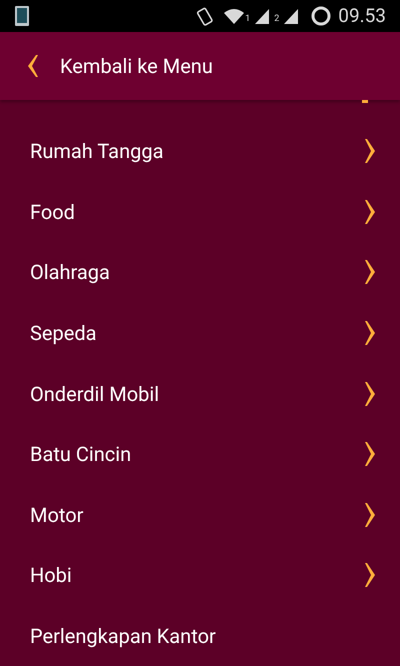 Image resolution: width=400 pixels, height=666 pixels. Describe the element at coordinates (247, 19) in the screenshot. I see `sim-label: 1` at that location.